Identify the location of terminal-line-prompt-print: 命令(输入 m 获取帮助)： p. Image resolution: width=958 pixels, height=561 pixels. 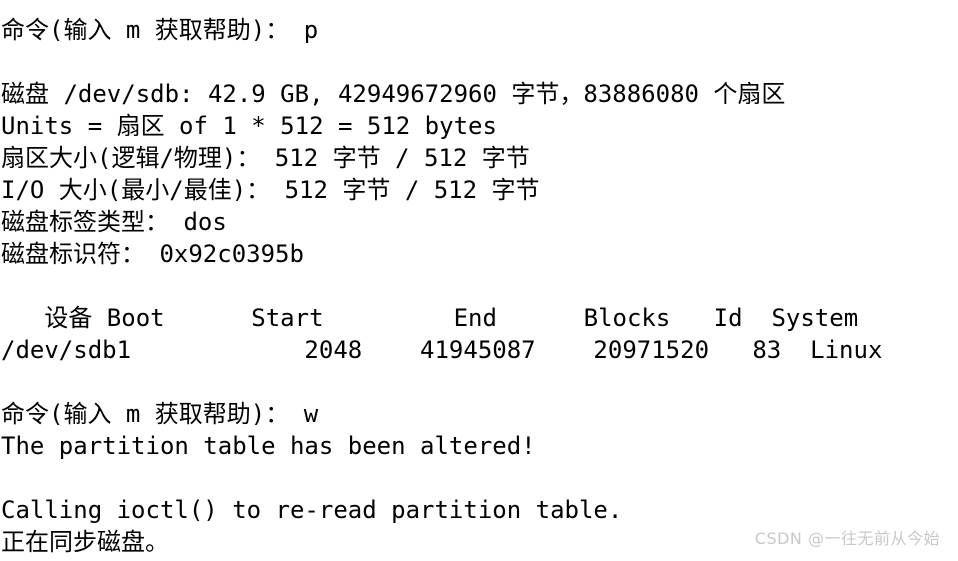
(160, 30).